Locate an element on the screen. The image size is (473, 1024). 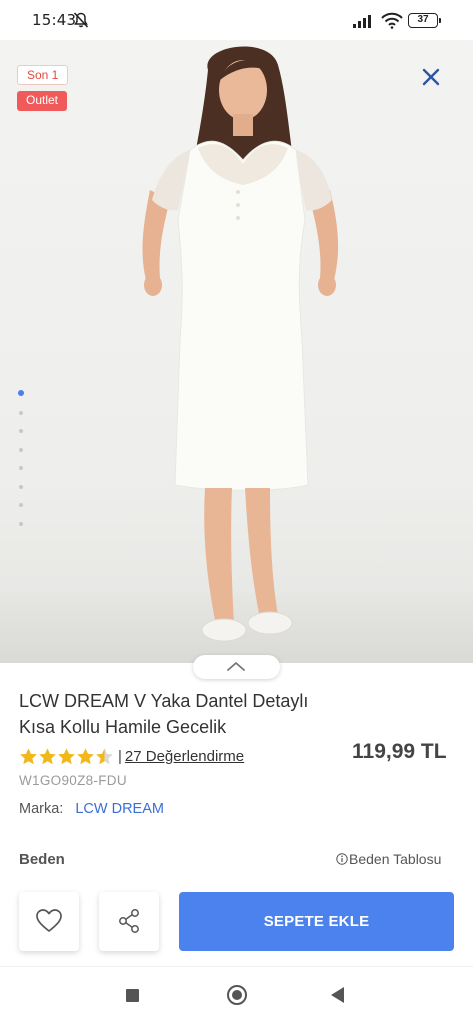
add-to-cart-button: SEPETE EKLE is located at coordinates (316, 921).